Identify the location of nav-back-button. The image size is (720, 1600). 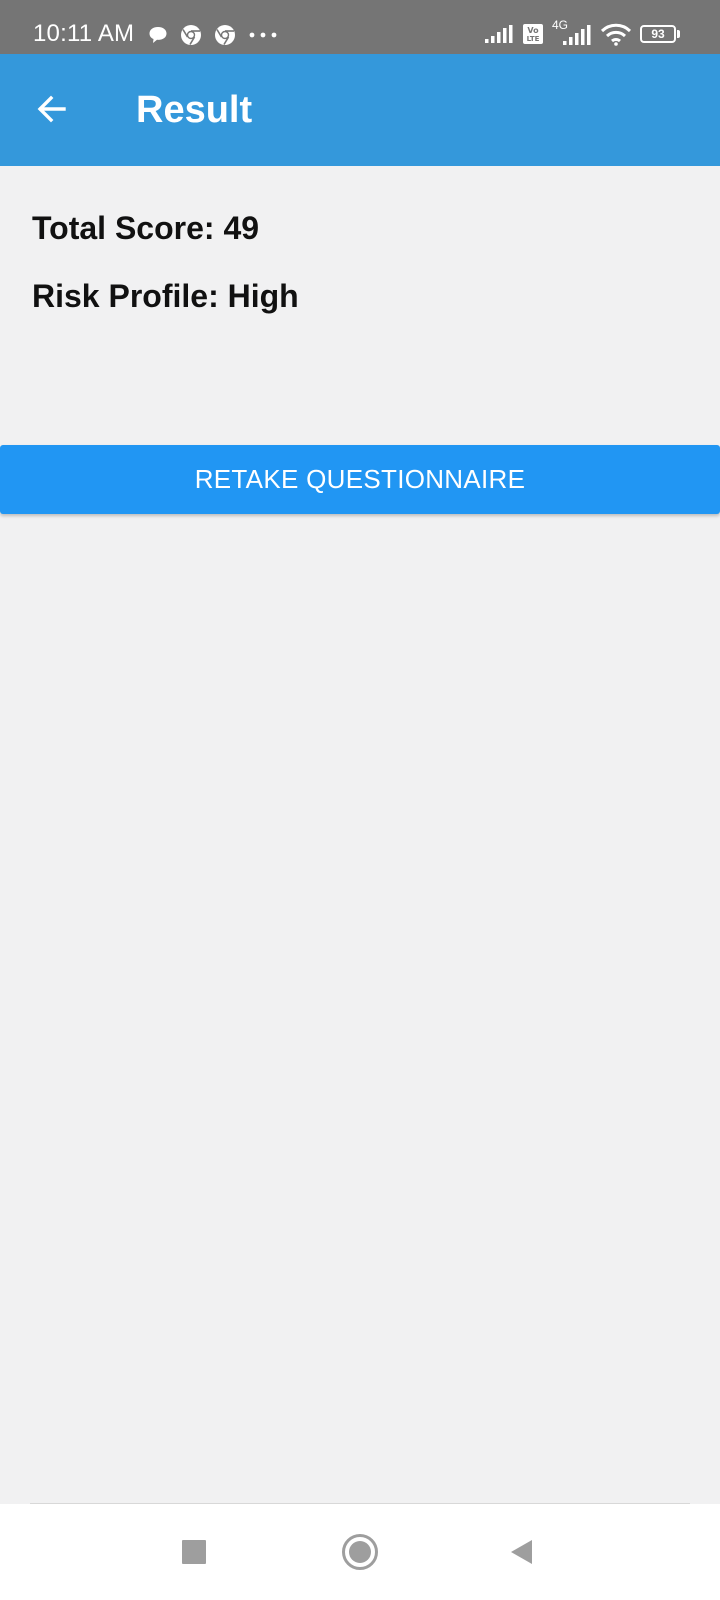
(522, 1554).